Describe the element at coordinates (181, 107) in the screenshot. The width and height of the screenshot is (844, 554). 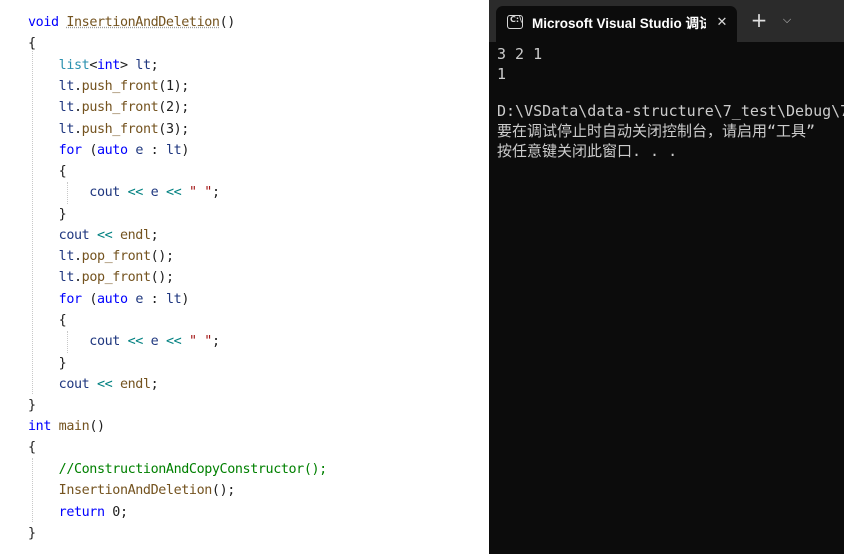
I see `code-token: );` at that location.